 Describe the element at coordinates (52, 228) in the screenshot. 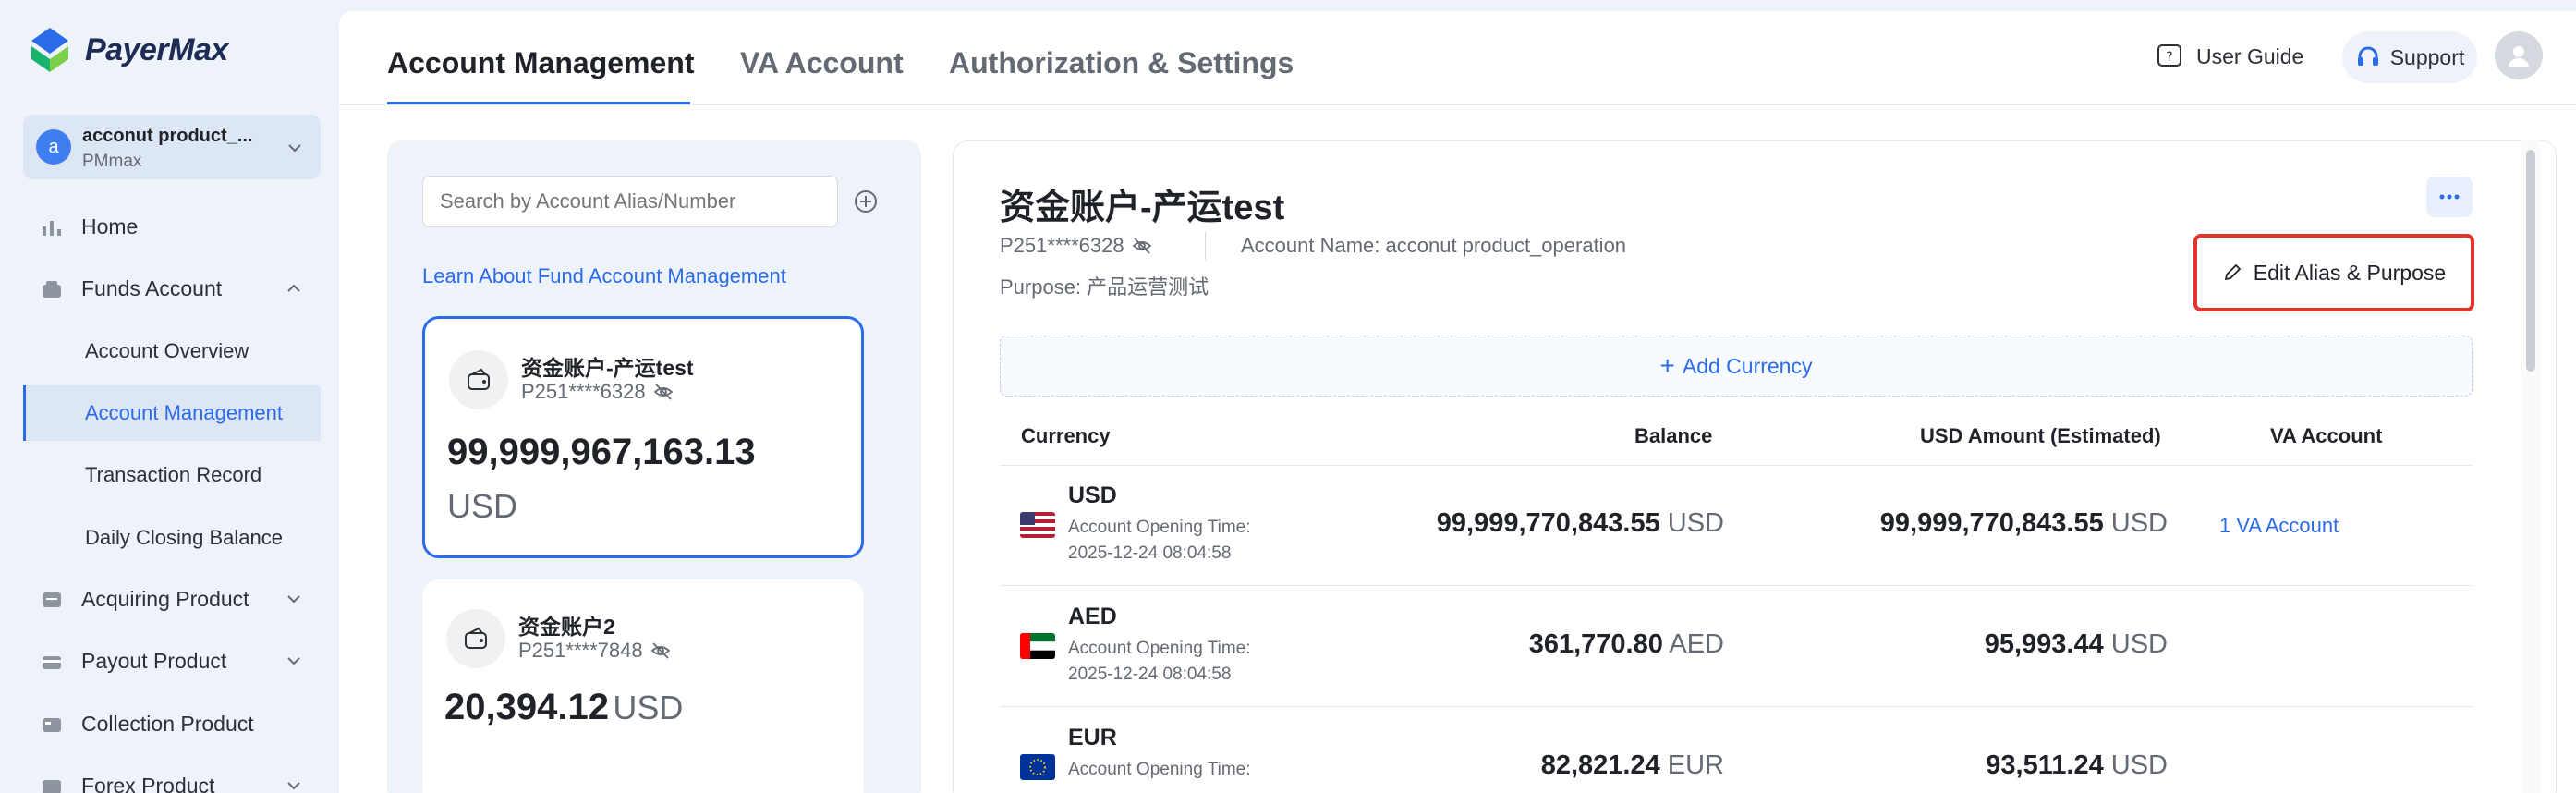

I see `bar-chart-icon` at that location.